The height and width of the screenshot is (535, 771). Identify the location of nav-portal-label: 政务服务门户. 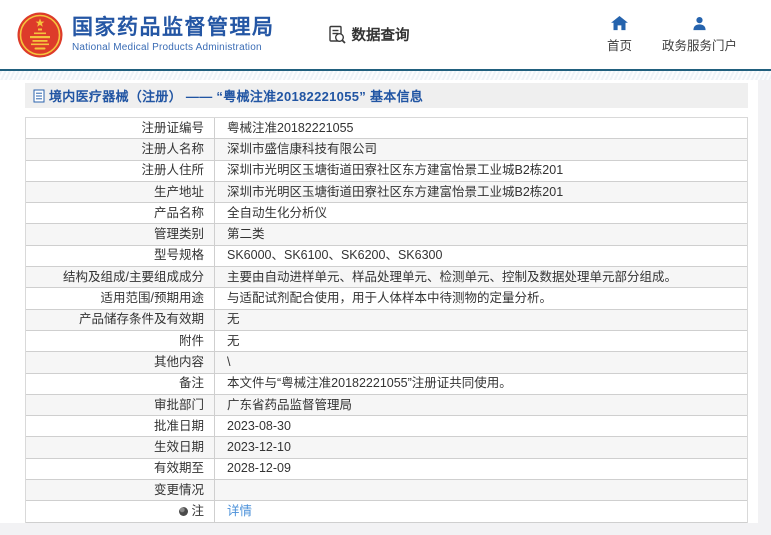
(699, 45).